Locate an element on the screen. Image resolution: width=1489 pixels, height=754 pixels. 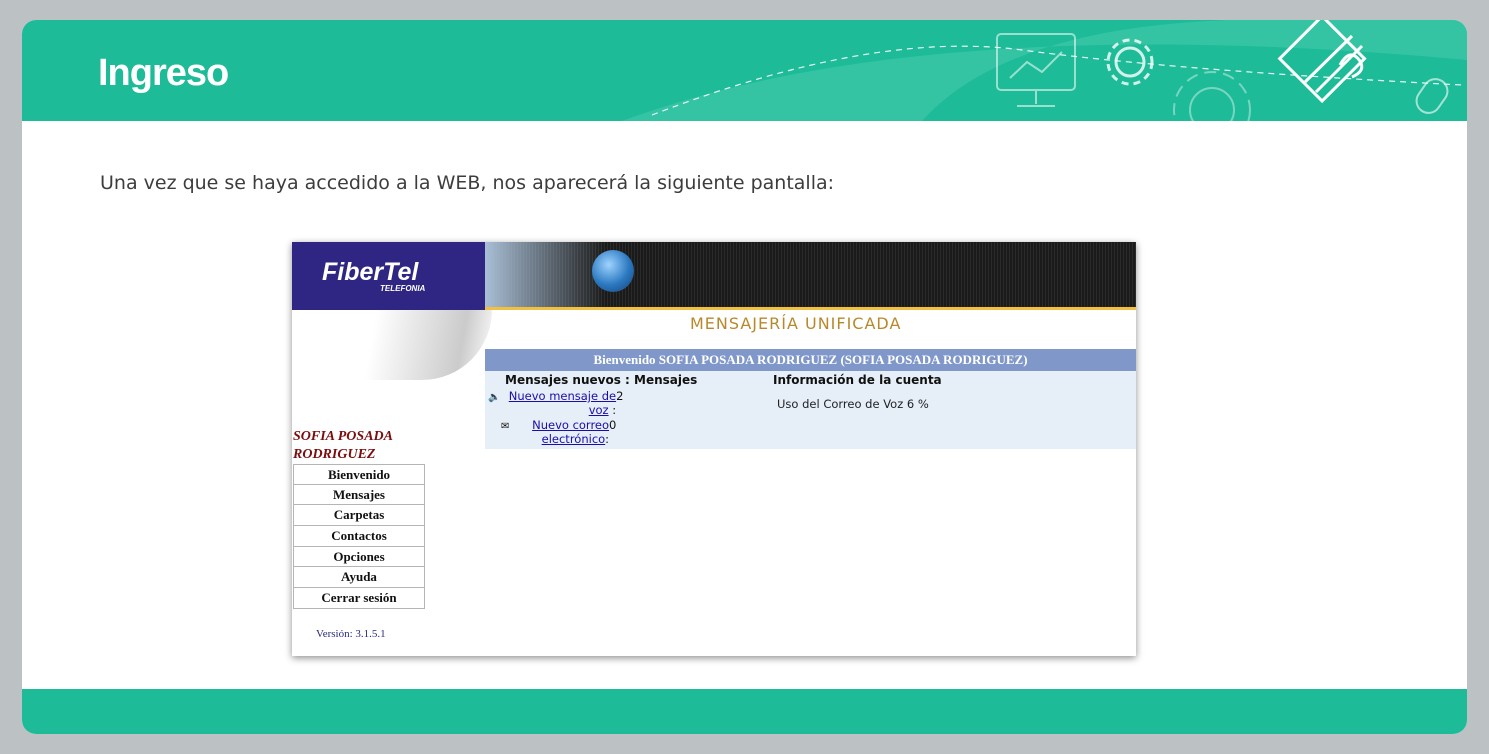
email-count: 0 is located at coordinates (613, 425).